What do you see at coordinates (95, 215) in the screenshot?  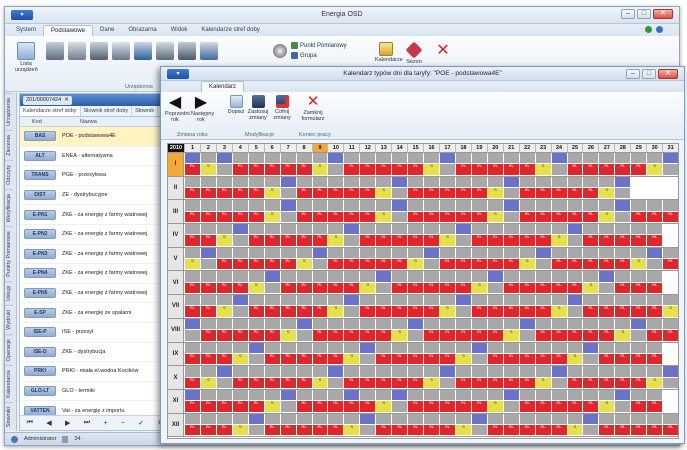 I see `list-item: E-PN1 ZKE - za energię z farmy wiatrowej` at bounding box center [95, 215].